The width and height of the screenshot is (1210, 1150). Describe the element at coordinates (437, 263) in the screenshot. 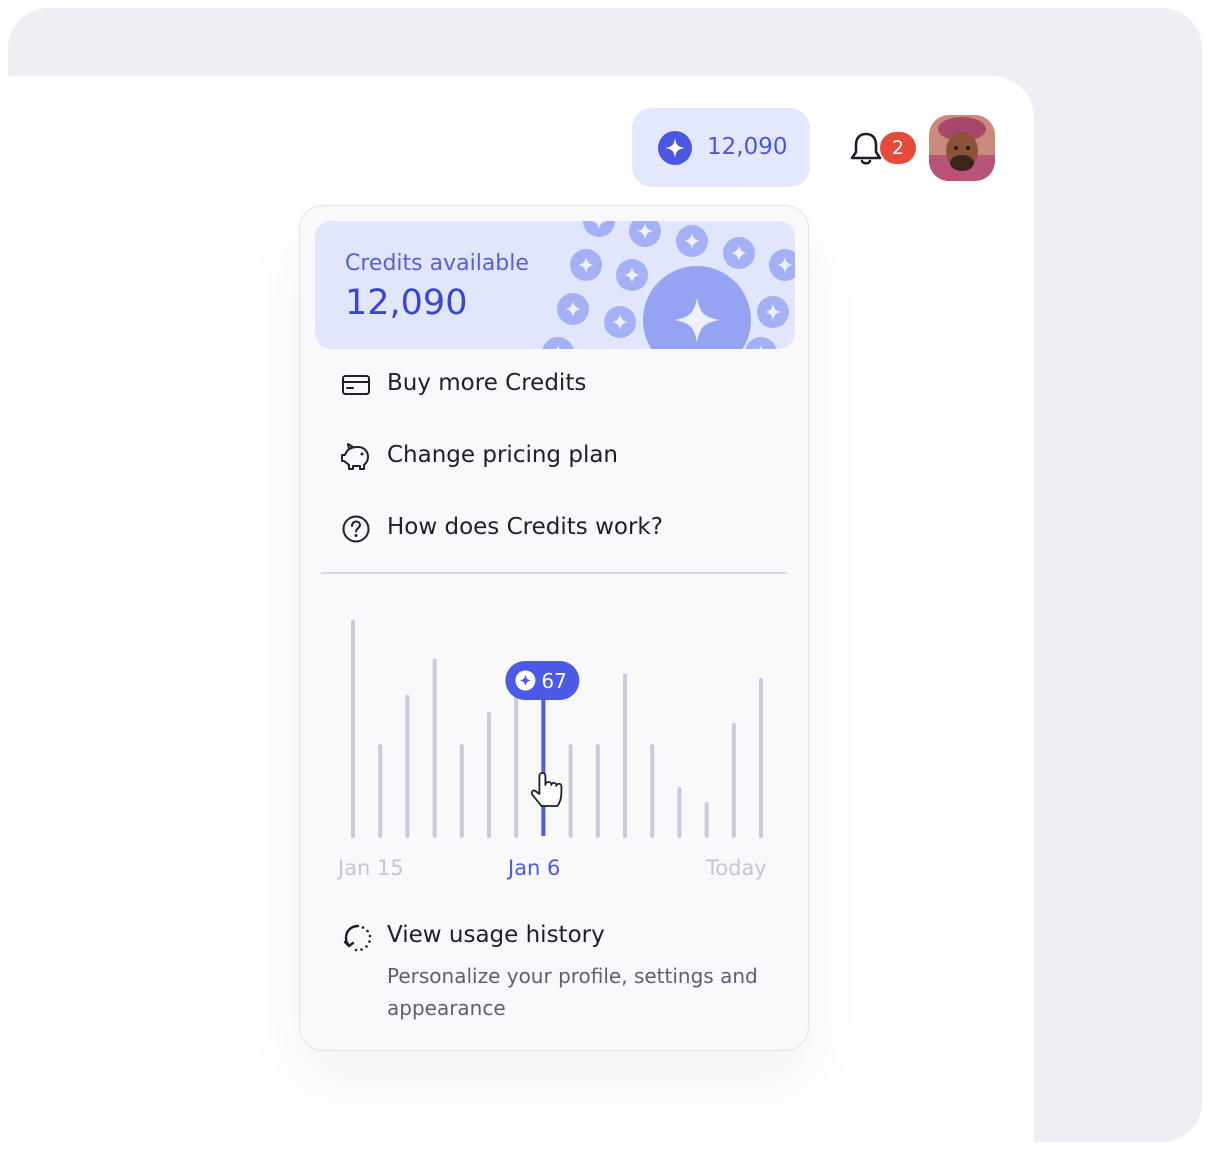

I see `credits-available-label: Credits available` at that location.